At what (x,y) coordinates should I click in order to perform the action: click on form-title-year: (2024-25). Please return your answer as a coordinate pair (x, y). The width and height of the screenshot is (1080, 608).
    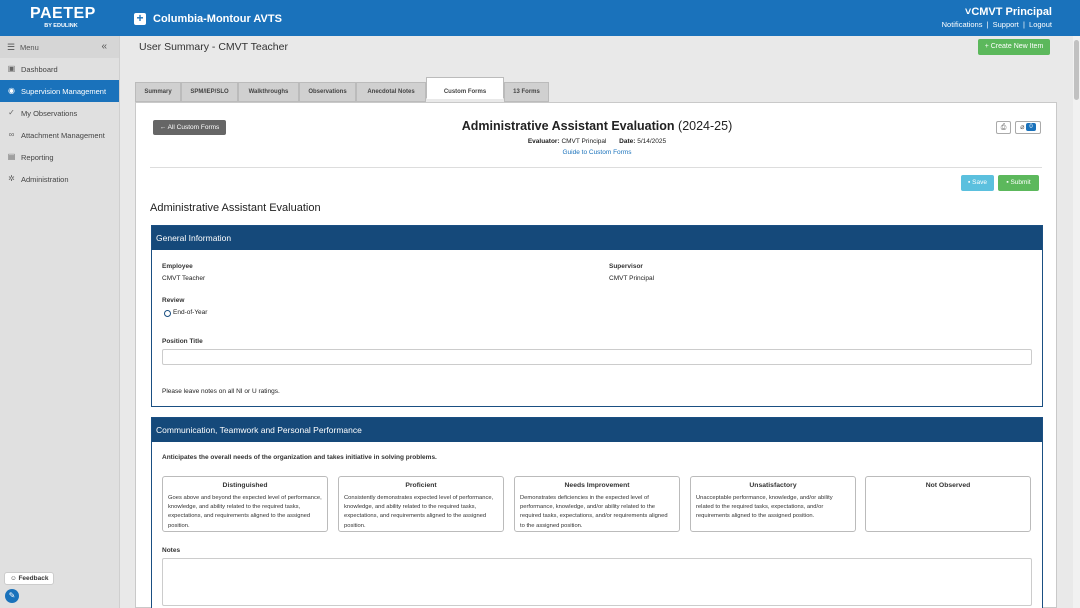
    Looking at the image, I should click on (705, 126).